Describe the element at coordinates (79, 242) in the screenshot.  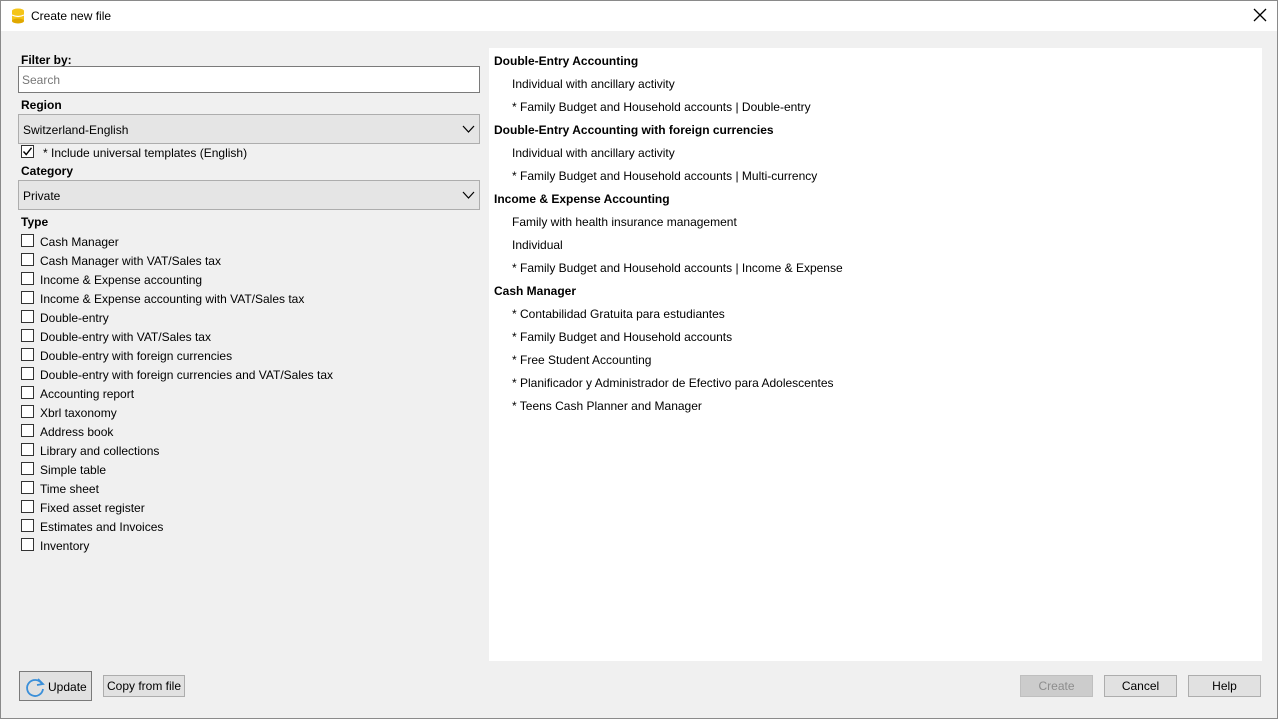
I see `type-option-label: Cash Manager` at that location.